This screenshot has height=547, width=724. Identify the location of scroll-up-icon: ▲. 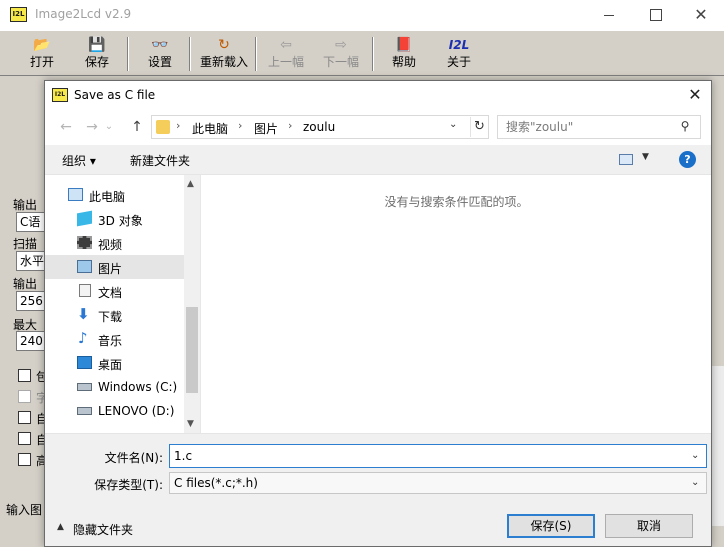
(190, 184).